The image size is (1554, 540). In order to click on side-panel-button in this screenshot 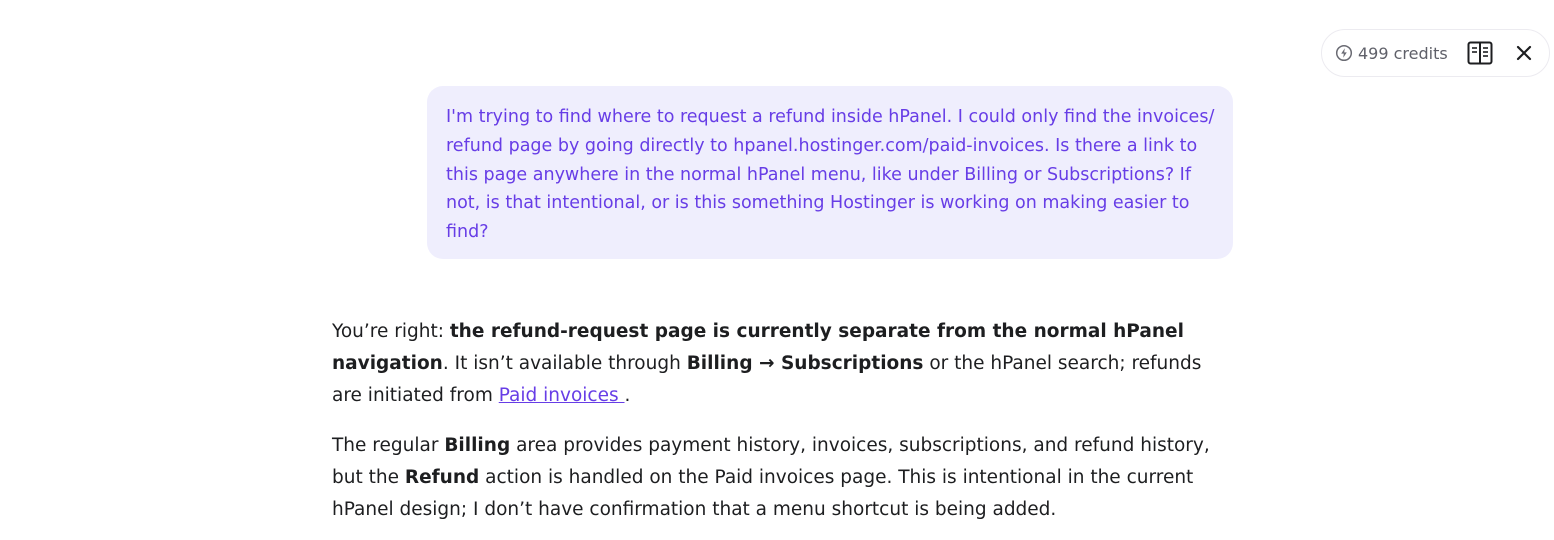, I will do `click(1480, 53)`.